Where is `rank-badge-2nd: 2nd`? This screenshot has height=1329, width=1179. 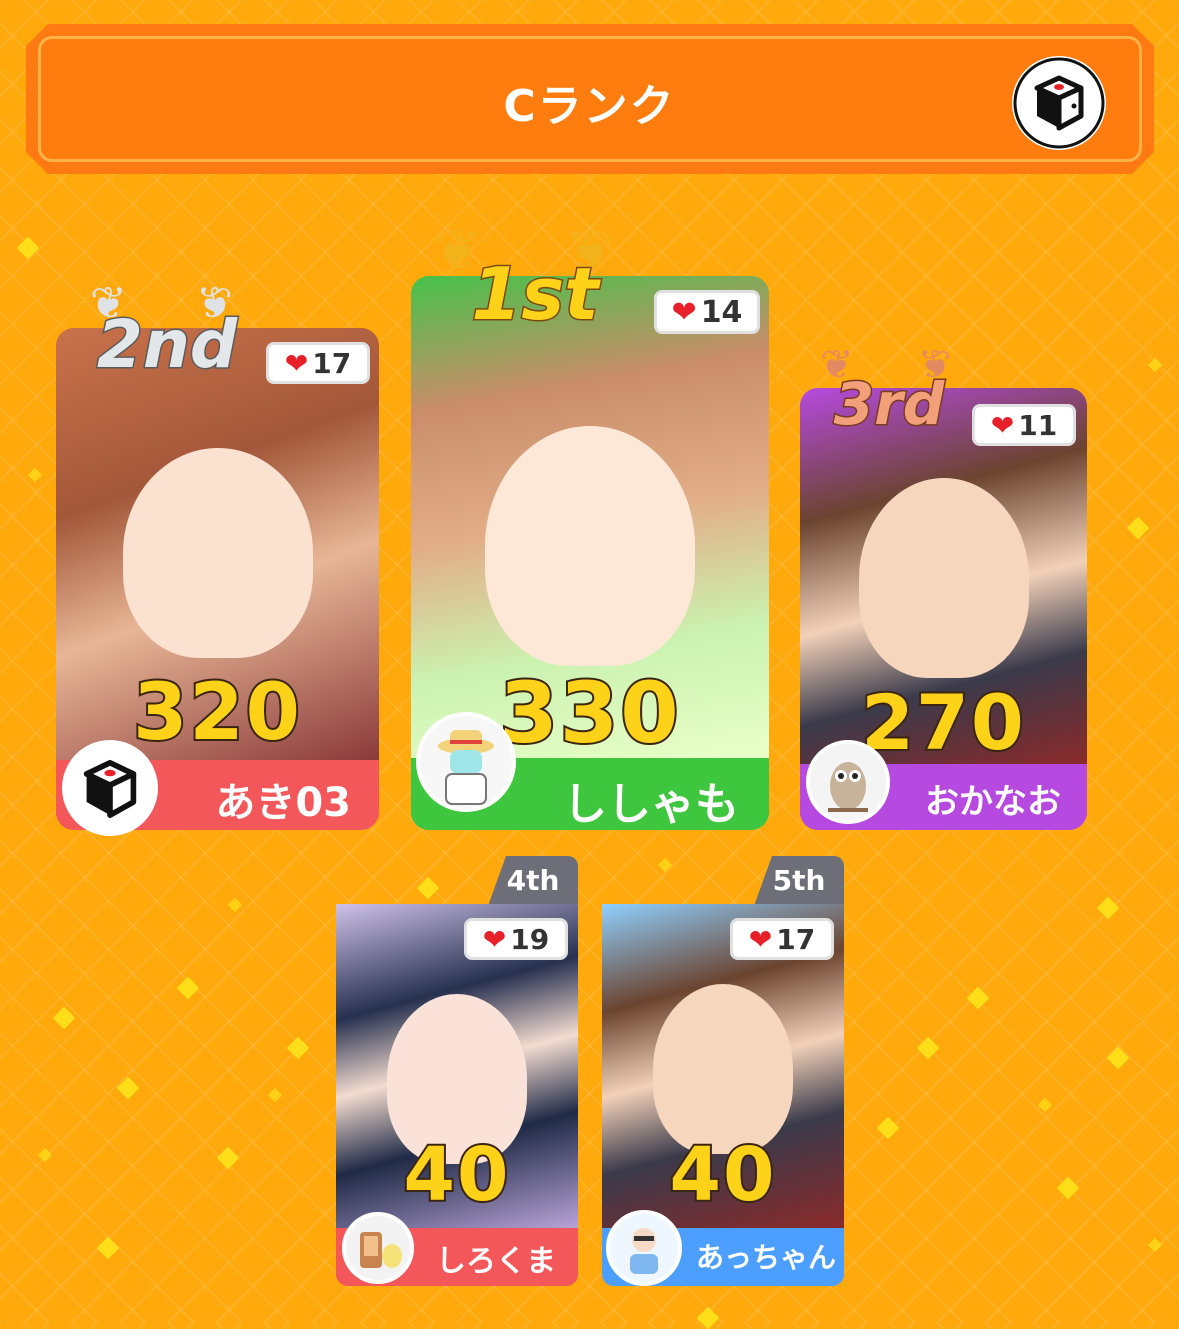 rank-badge-2nd: 2nd is located at coordinates (166, 345).